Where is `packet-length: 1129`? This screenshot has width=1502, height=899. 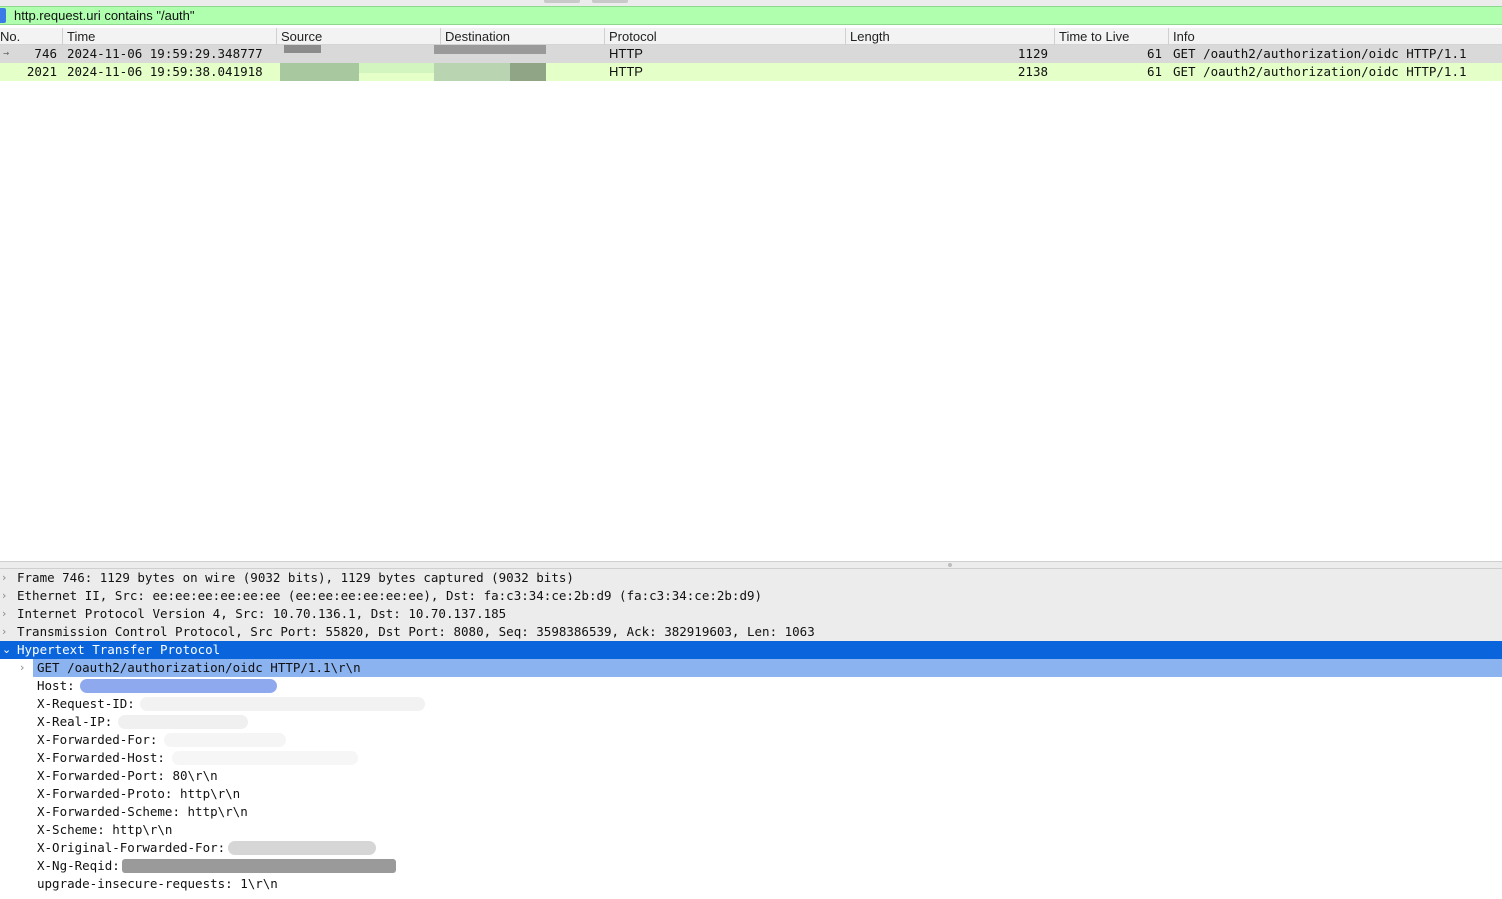 packet-length: 1129 is located at coordinates (1032, 53).